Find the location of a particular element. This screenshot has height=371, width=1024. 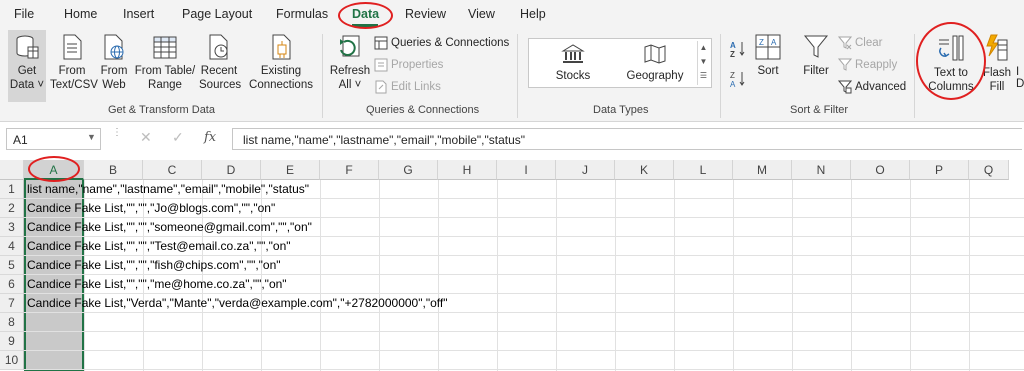

svg-text: A is located at coordinates (774, 42).